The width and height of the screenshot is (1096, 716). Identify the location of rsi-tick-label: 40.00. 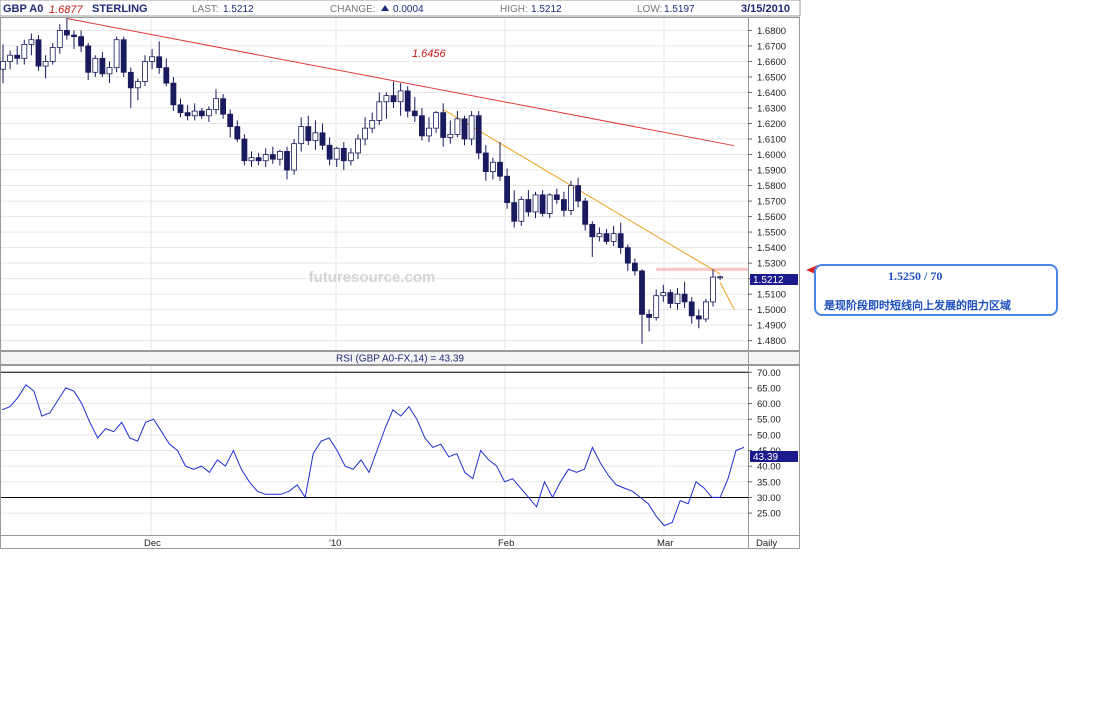
(769, 467).